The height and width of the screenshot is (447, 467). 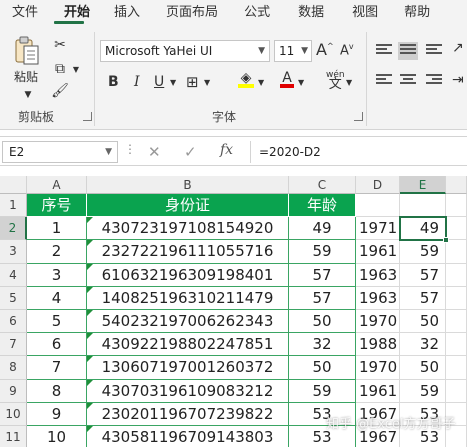 I want to click on enter-icon: ✓, so click(x=190, y=152).